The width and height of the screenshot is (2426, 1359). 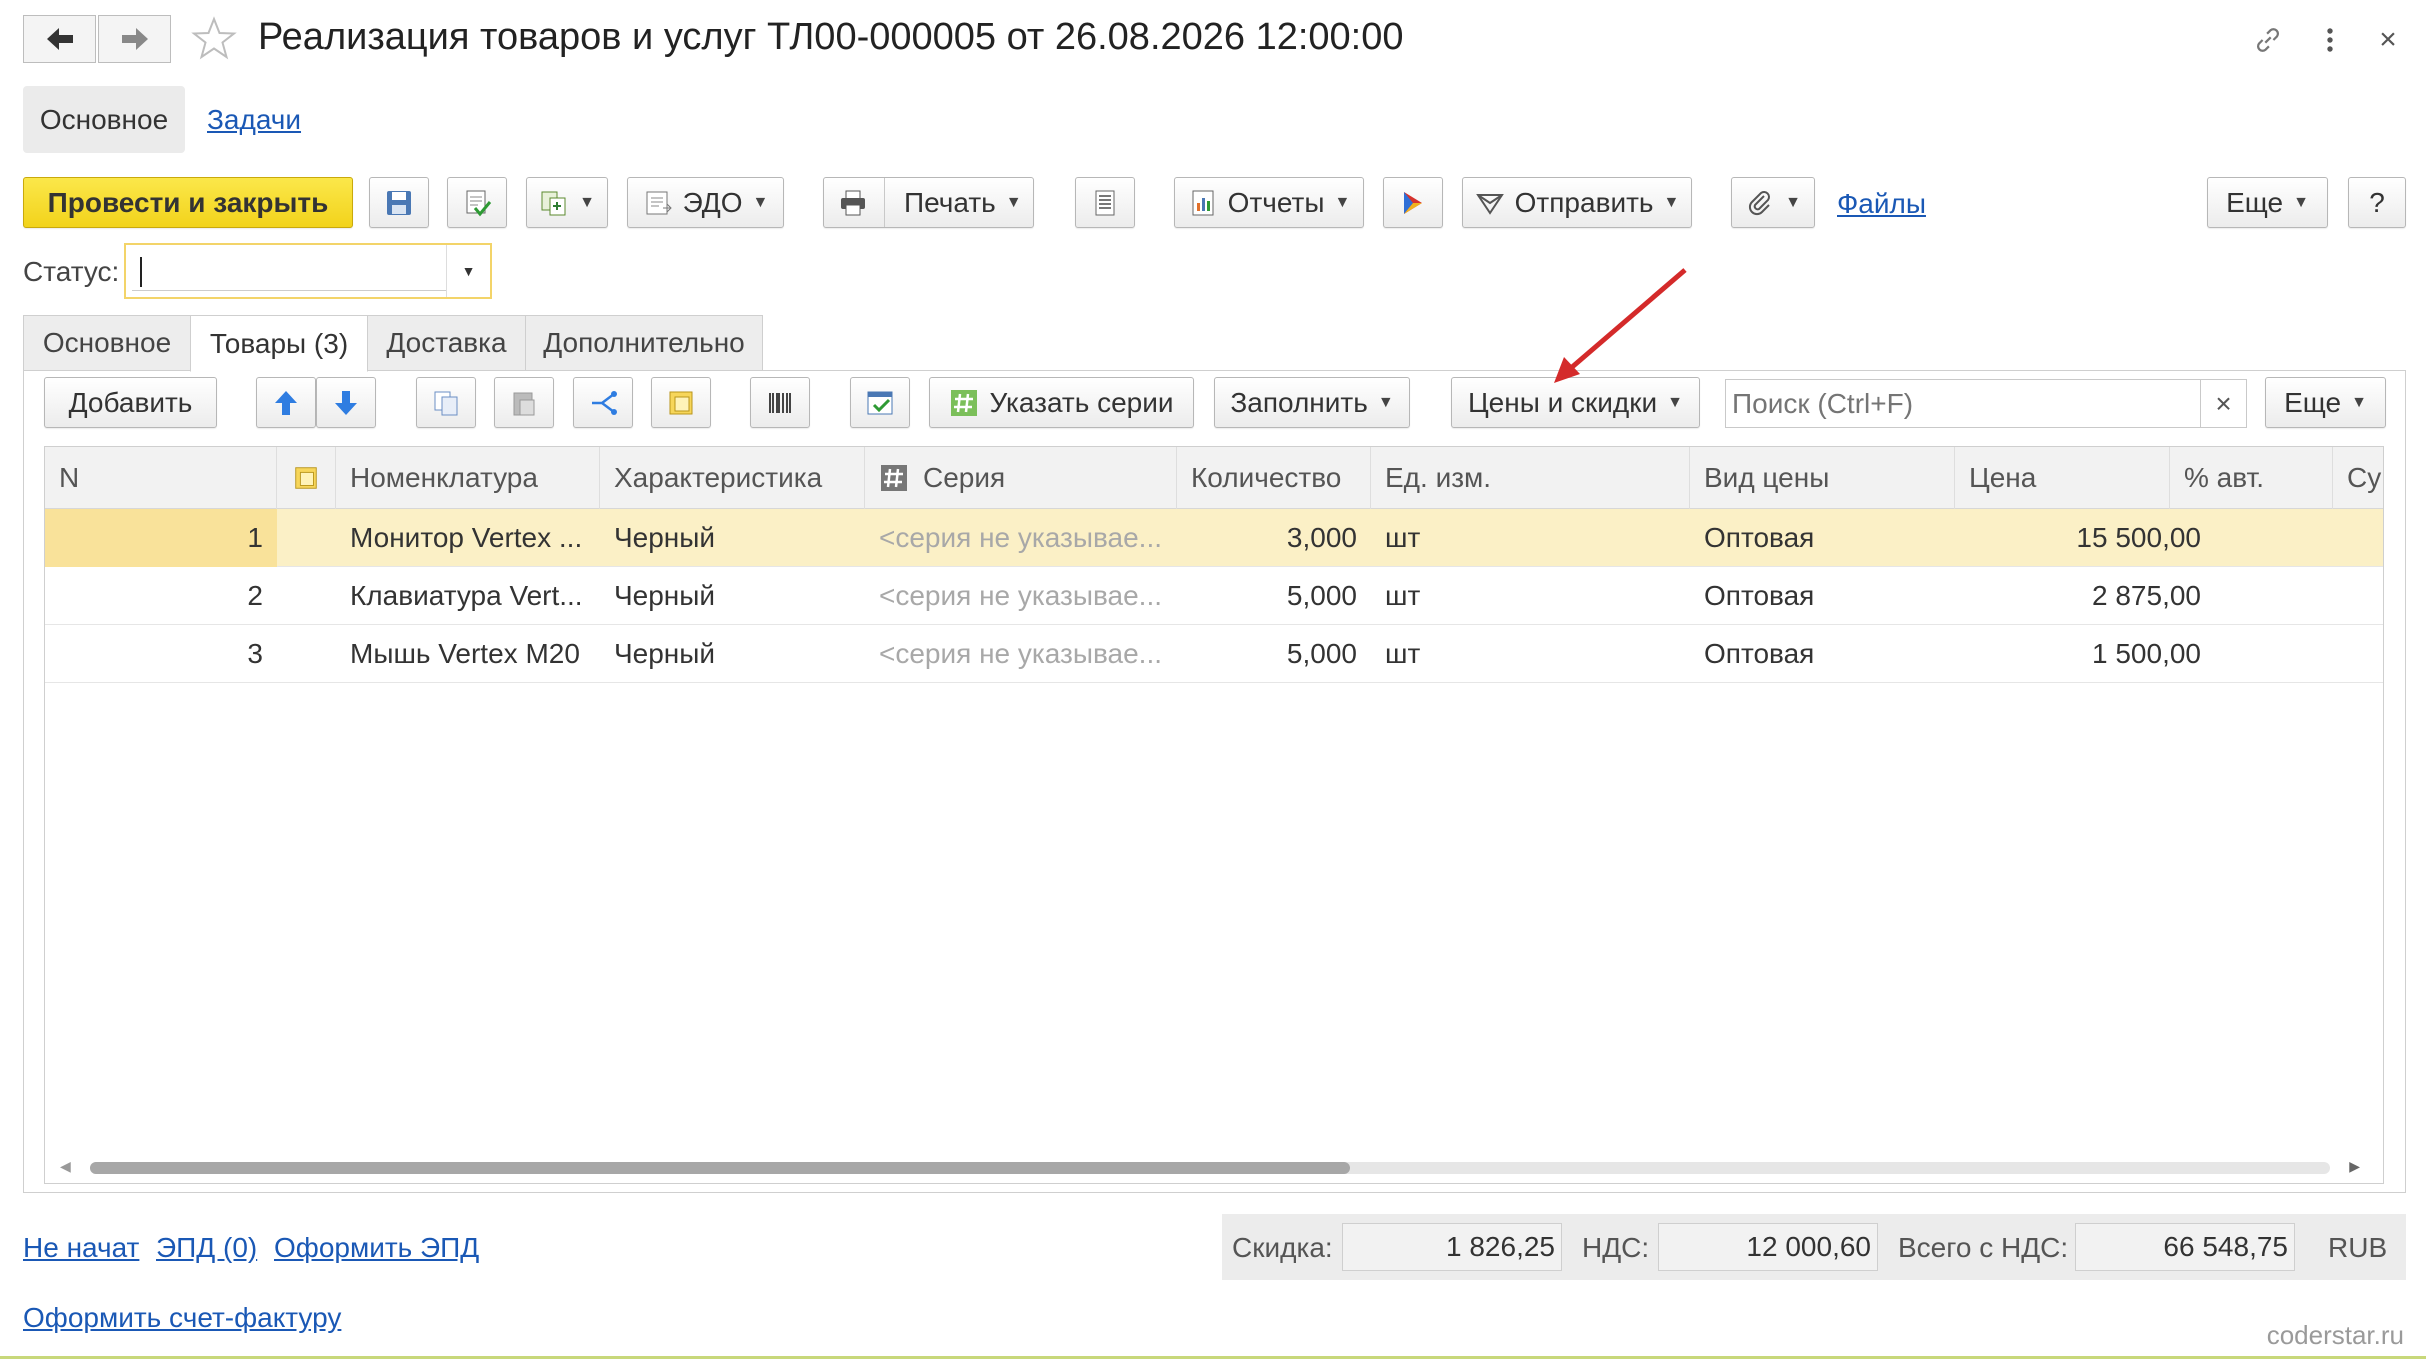 I want to click on back-button, so click(x=59, y=39).